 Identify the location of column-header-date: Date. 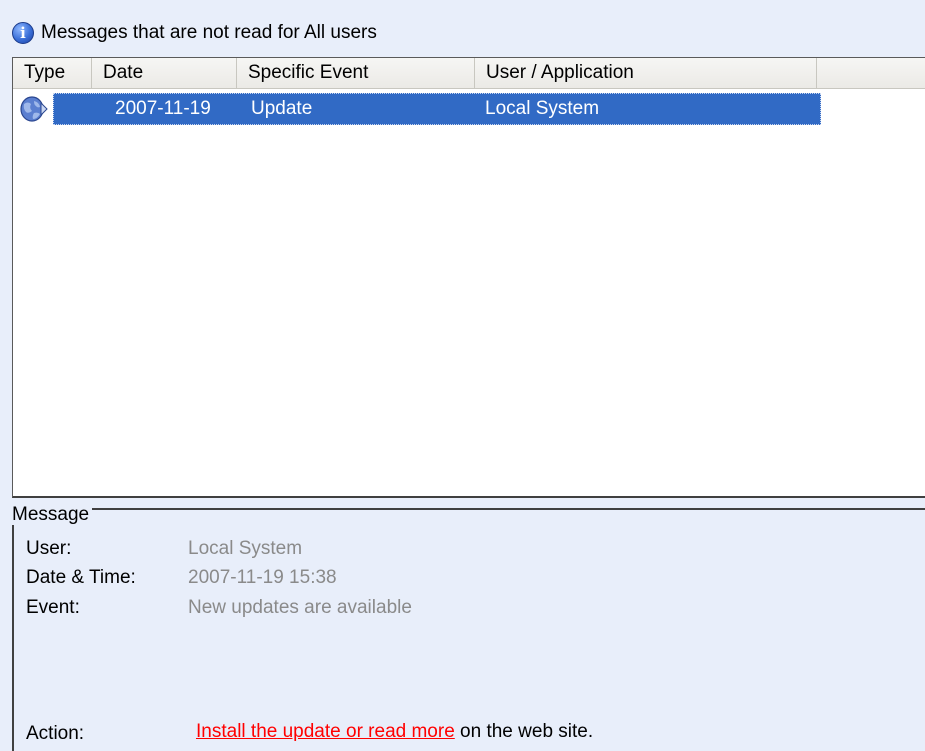
(164, 73).